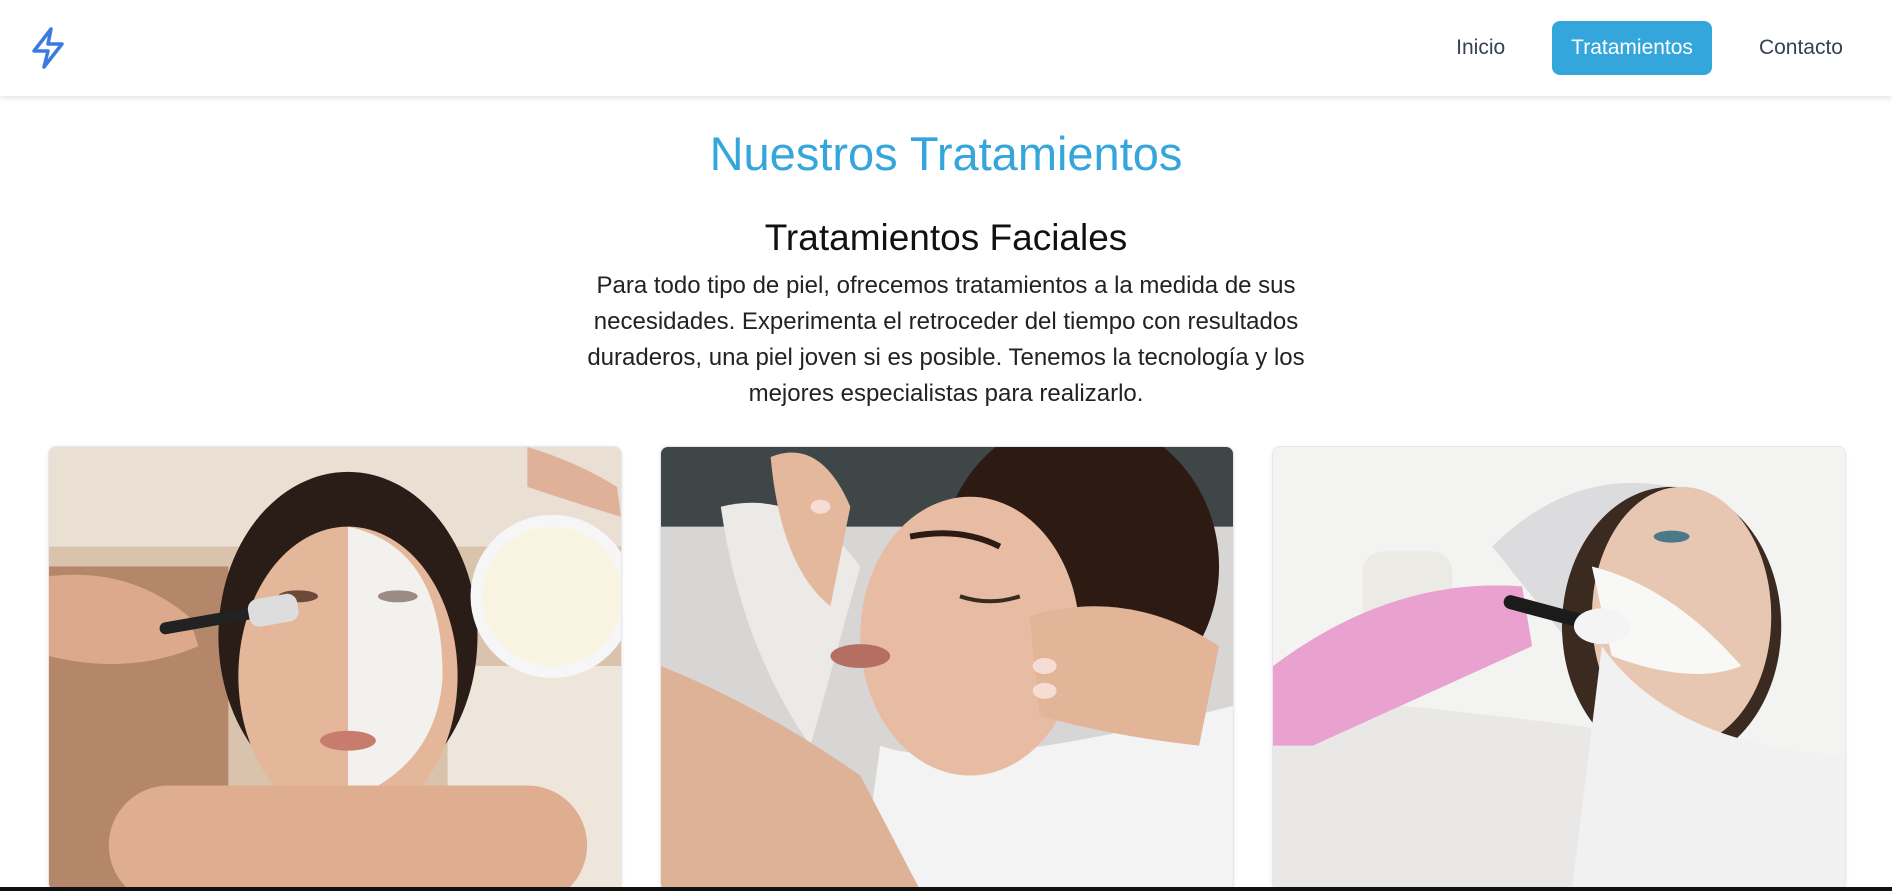 This screenshot has width=1892, height=891. What do you see at coordinates (946, 889) in the screenshot?
I see `viewport-bottom-edge` at bounding box center [946, 889].